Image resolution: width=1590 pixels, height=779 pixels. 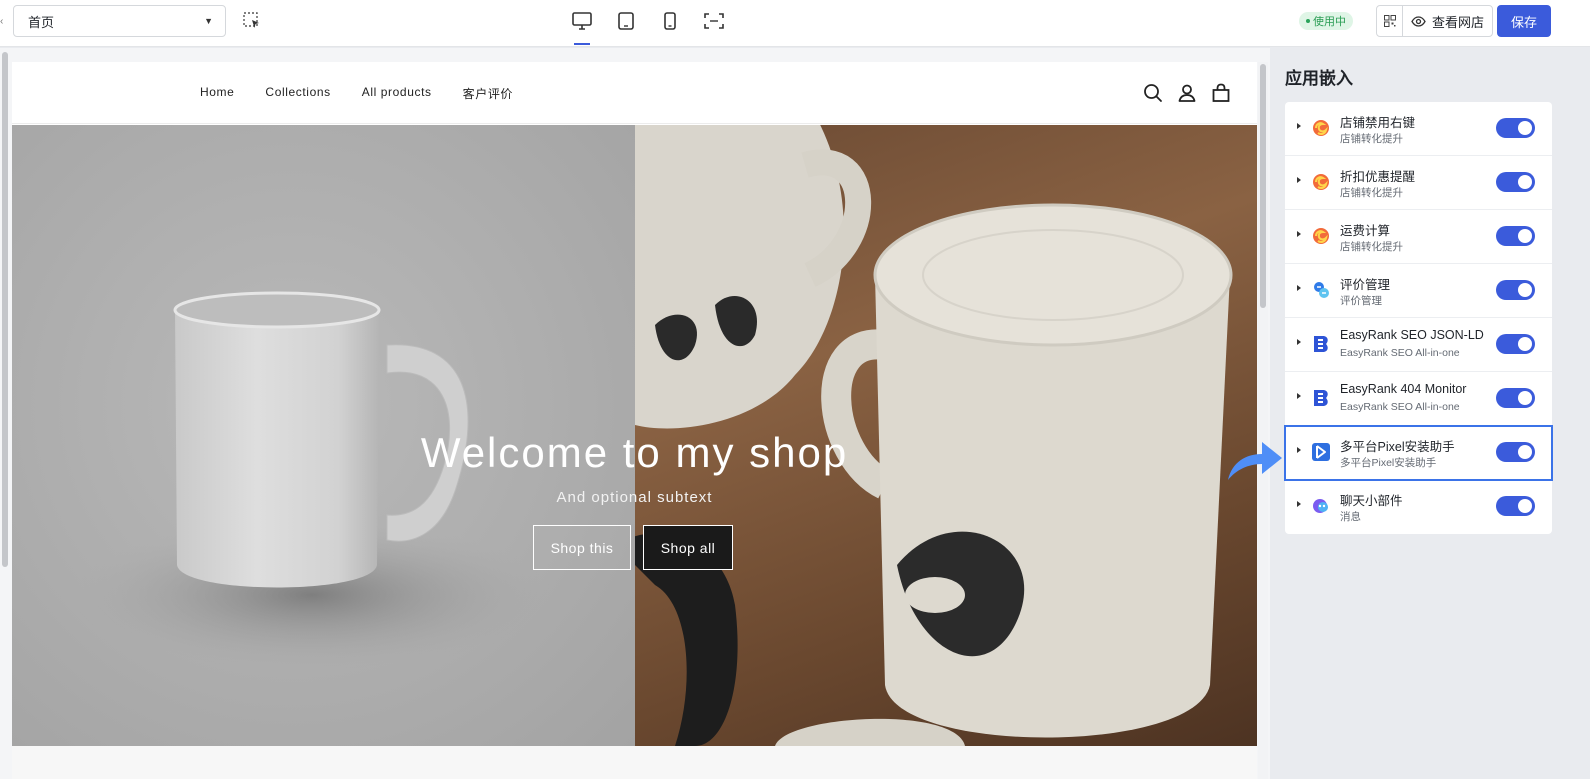 I want to click on account-icon, so click(x=1187, y=93).